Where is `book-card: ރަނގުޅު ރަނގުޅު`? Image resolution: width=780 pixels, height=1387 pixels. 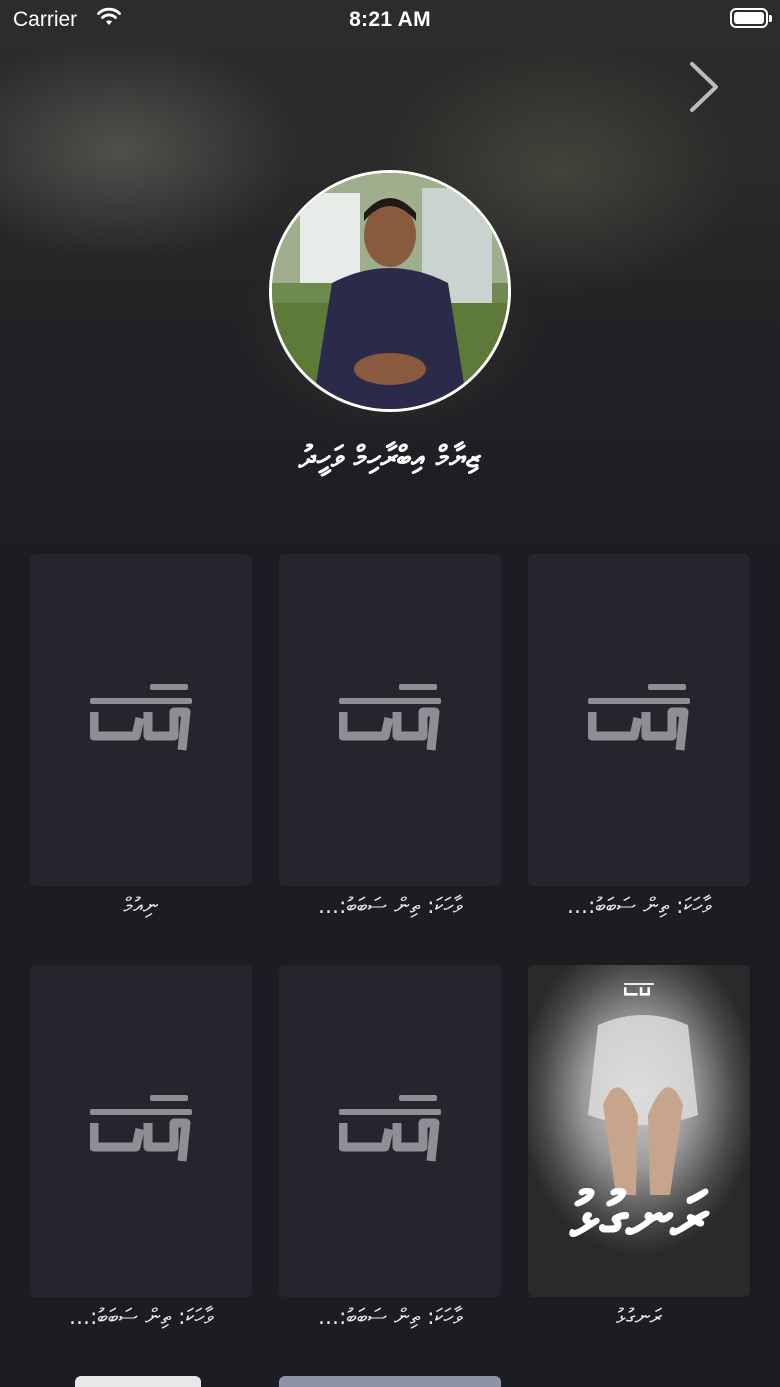
book-card: ރަނގުޅު ރަނގުޅު is located at coordinates (639, 1147).